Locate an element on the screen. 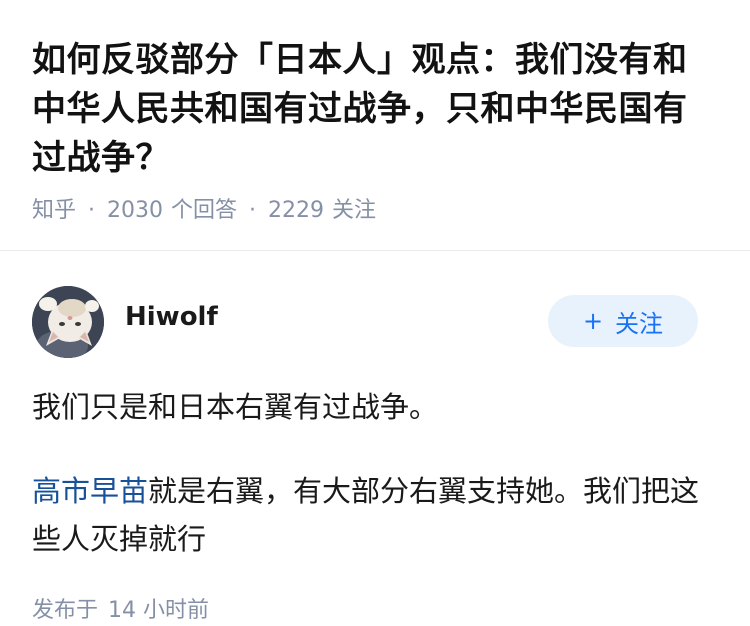 This screenshot has width=750, height=626. publish-time-value: 14 小时前 is located at coordinates (159, 610).